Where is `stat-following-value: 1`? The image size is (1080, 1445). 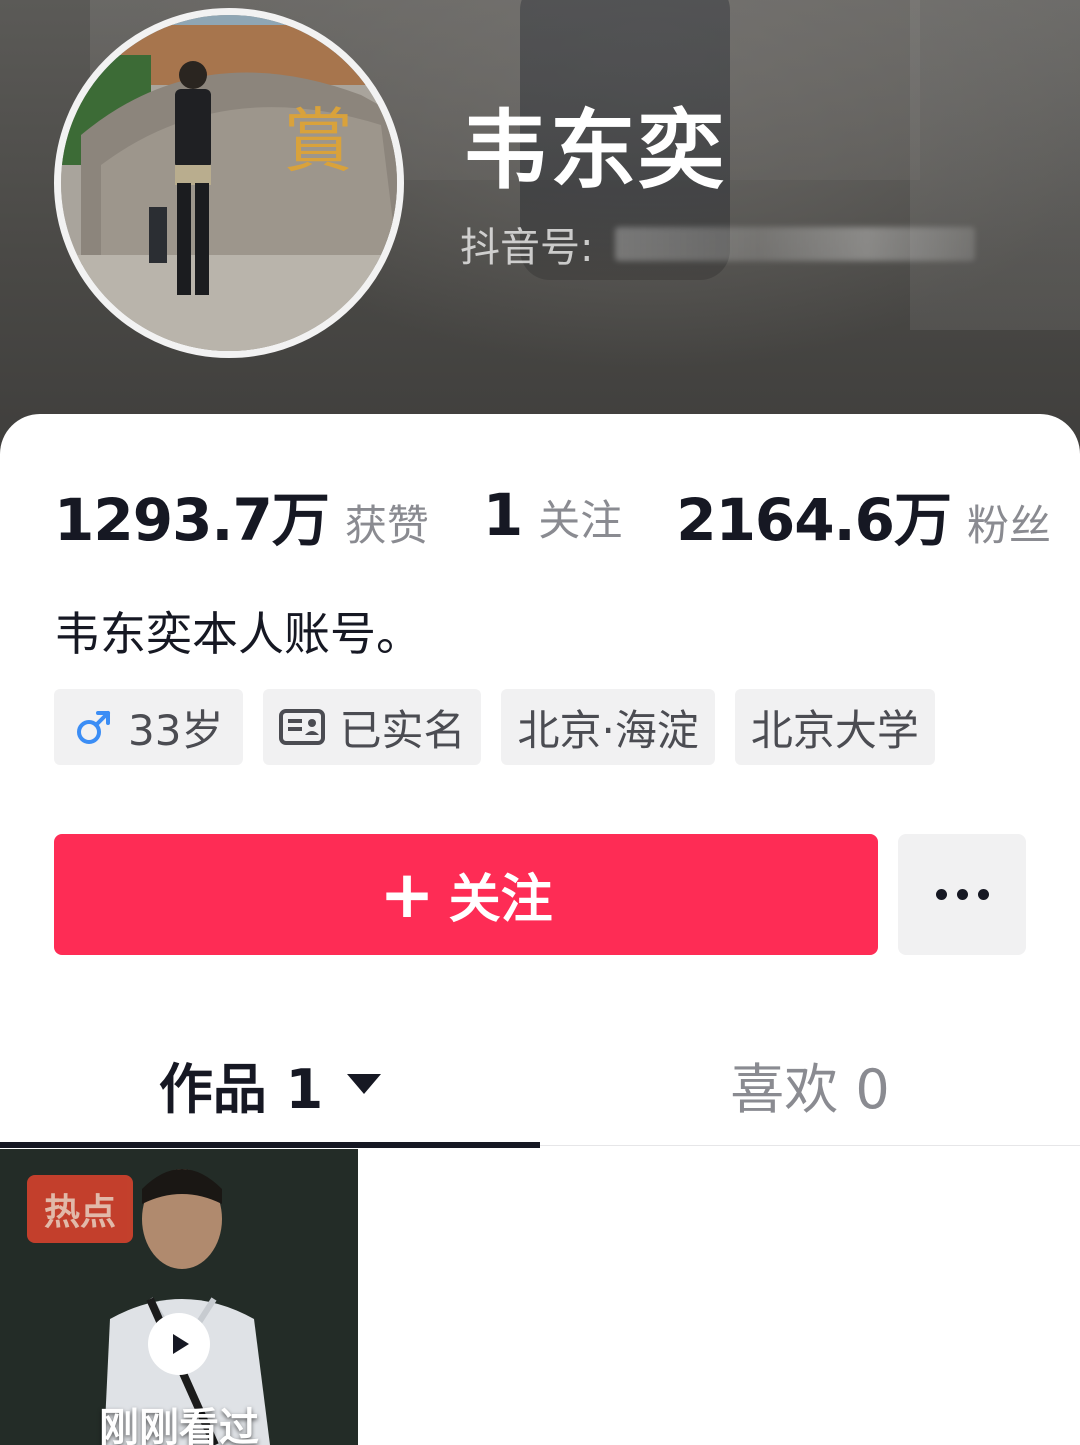 stat-following-value: 1 is located at coordinates (502, 515).